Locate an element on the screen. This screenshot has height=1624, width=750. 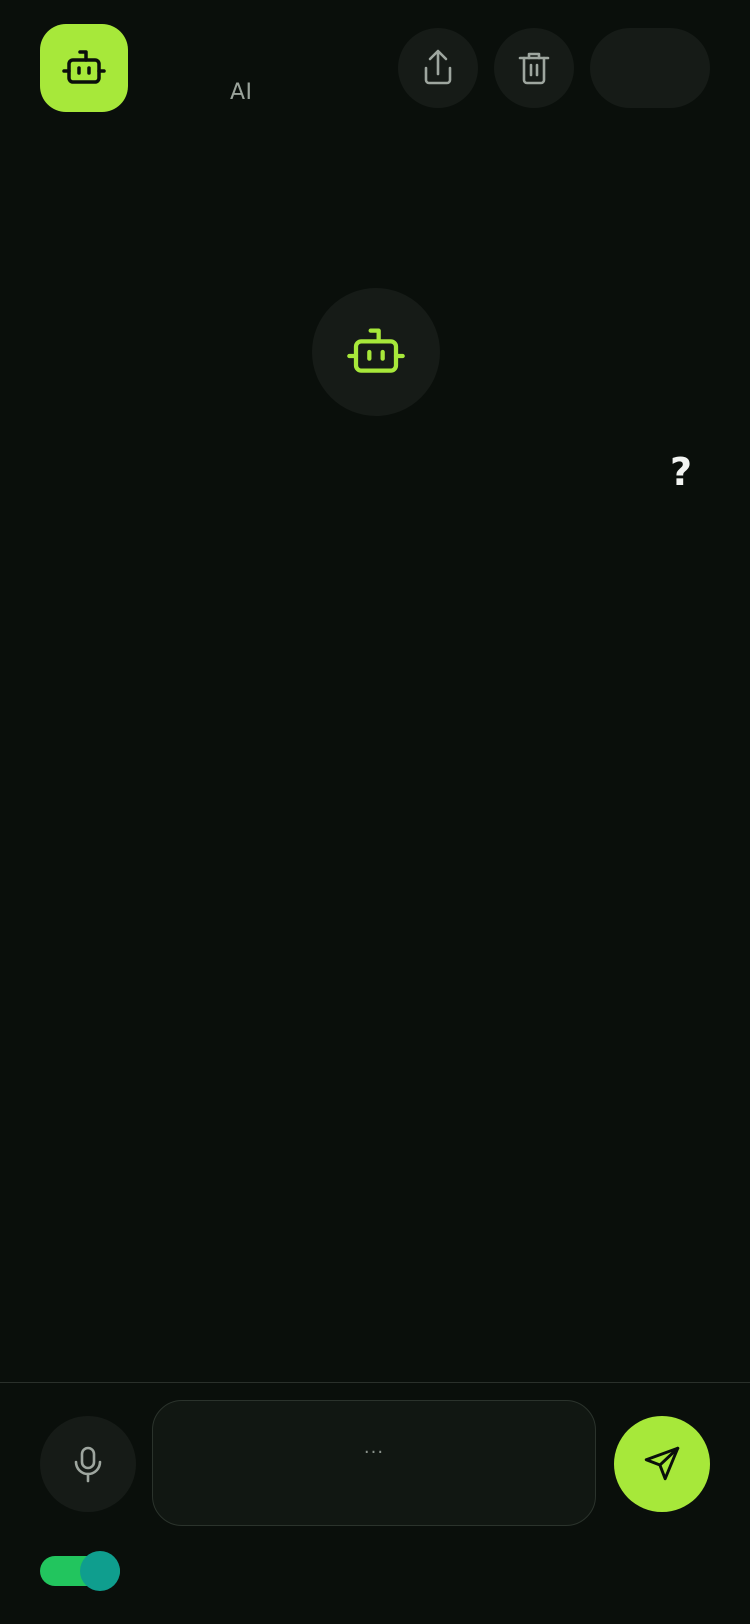
header-pill-button is located at coordinates (650, 68).